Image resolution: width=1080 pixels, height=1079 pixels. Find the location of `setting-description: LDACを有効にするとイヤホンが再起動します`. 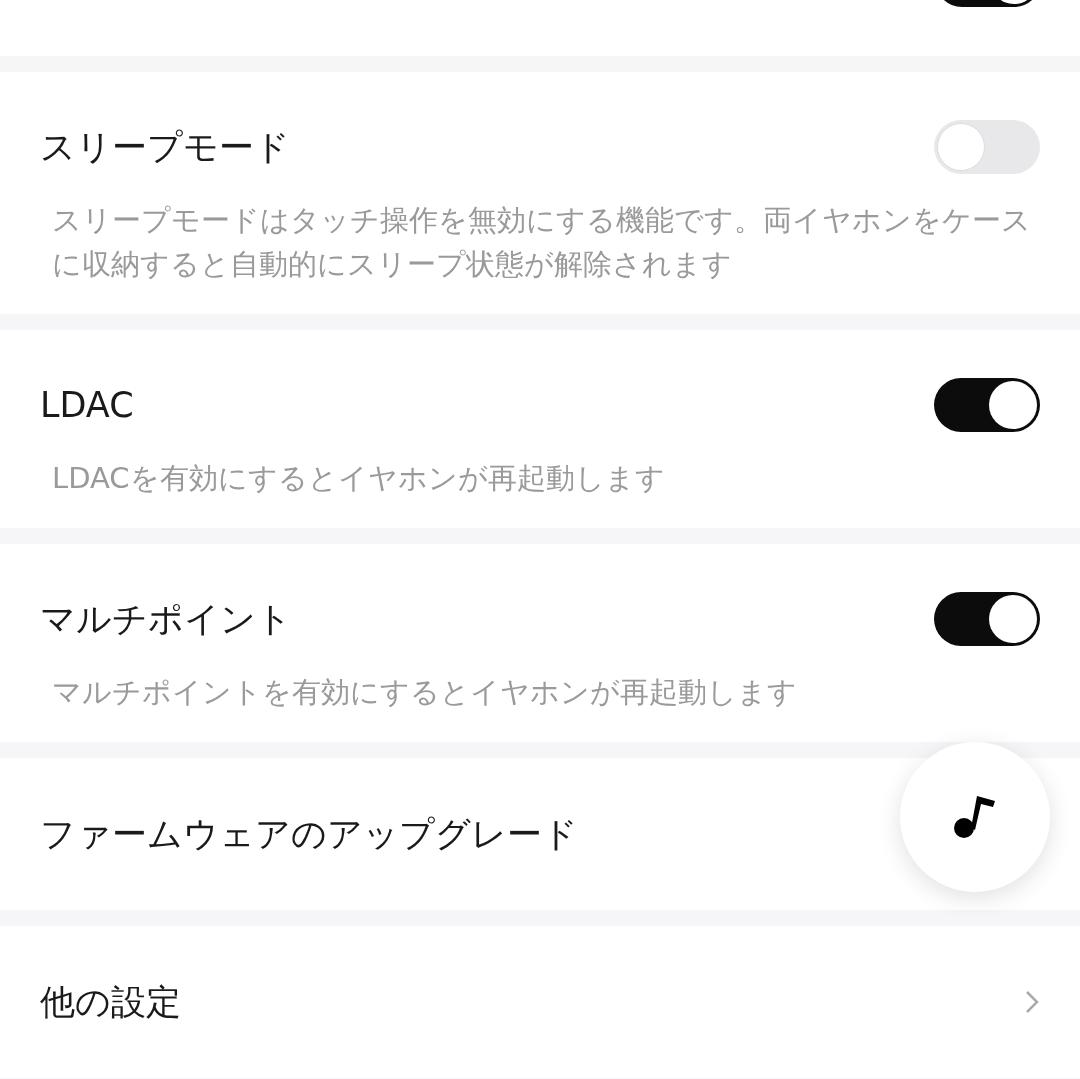

setting-description: LDACを有効にするとイヤホンが再起動します is located at coordinates (358, 478).